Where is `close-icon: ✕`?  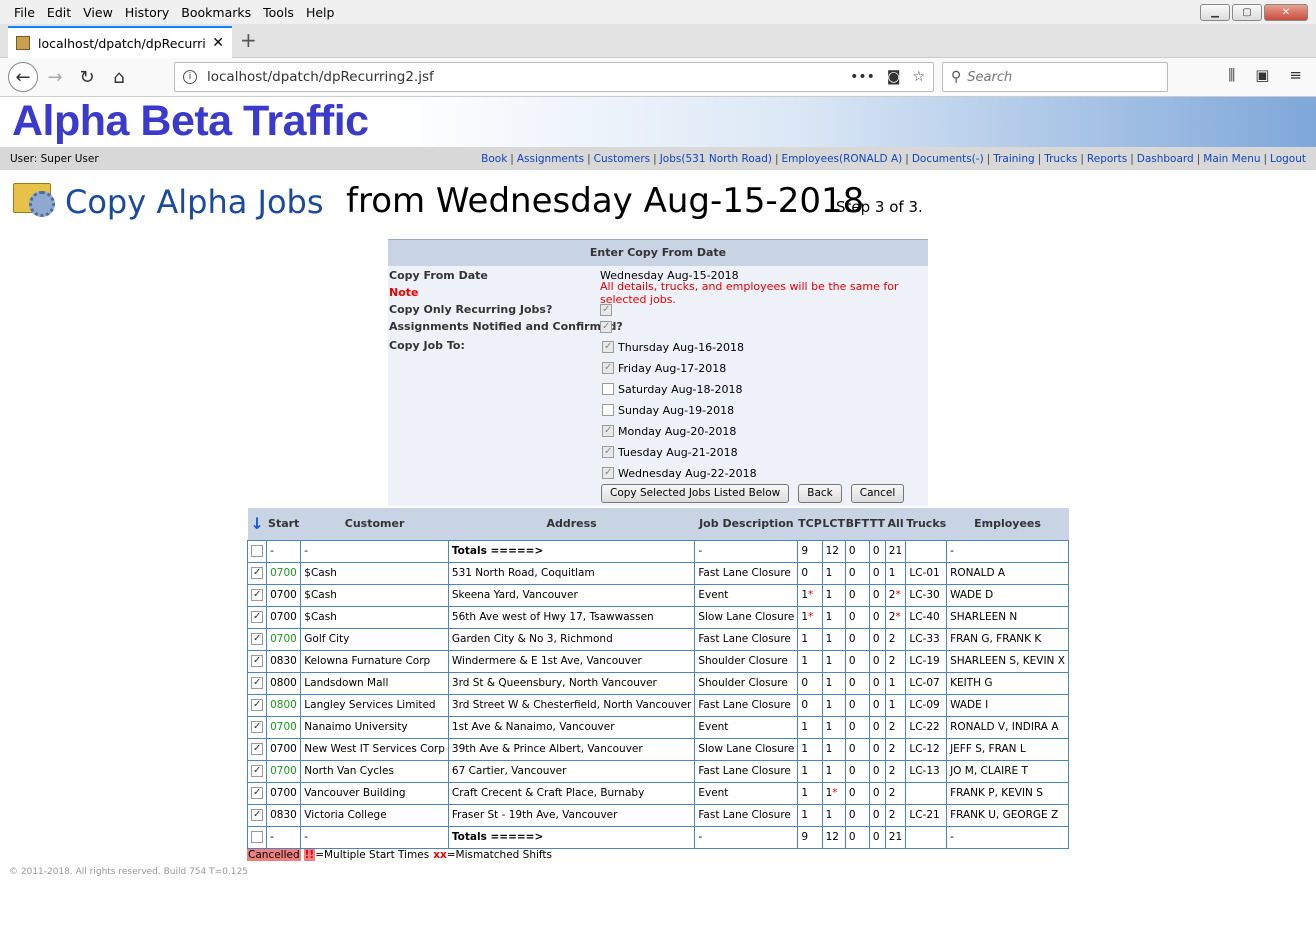
close-icon: ✕ is located at coordinates (1286, 12).